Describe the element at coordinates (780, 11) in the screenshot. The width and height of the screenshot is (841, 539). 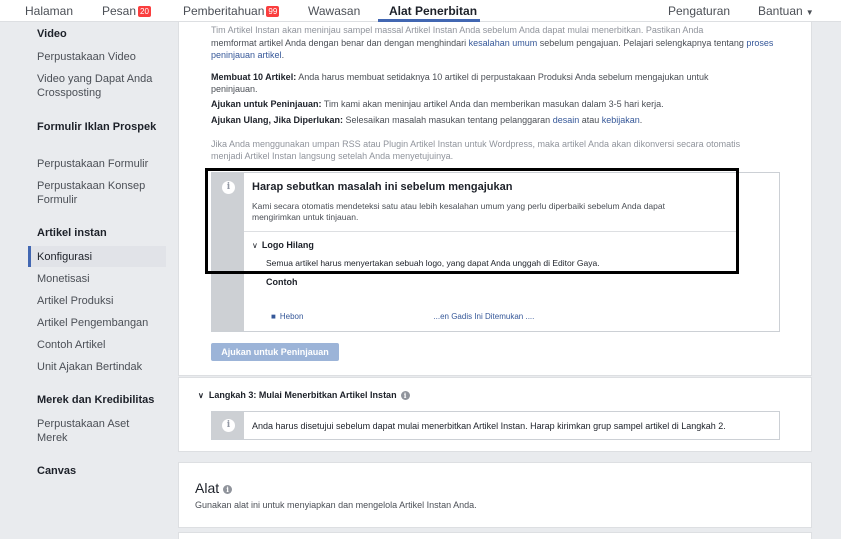
I see `tab-bantuan-label: Bantuan` at that location.